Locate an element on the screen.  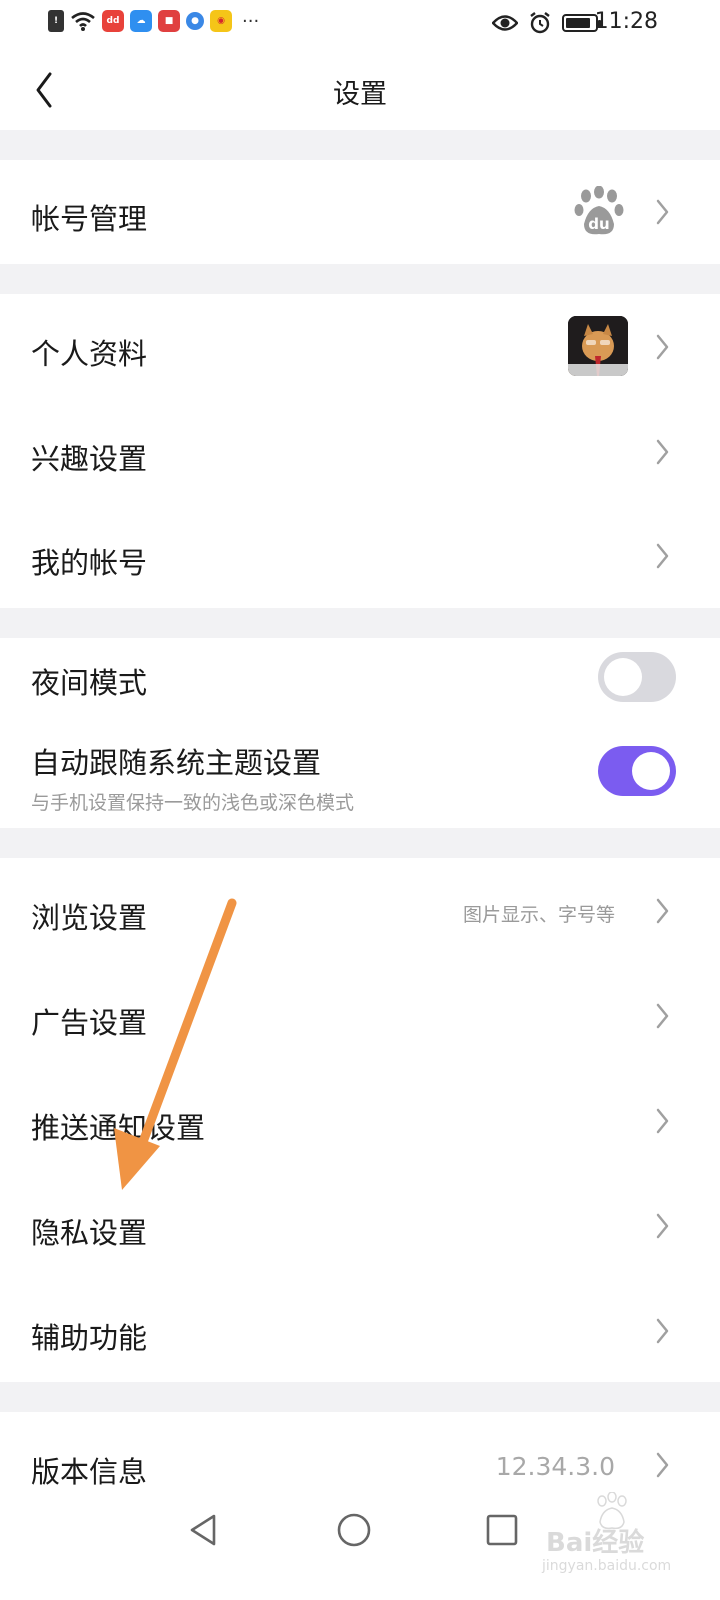
row-label: 帐号管理 is located at coordinates (89, 219).